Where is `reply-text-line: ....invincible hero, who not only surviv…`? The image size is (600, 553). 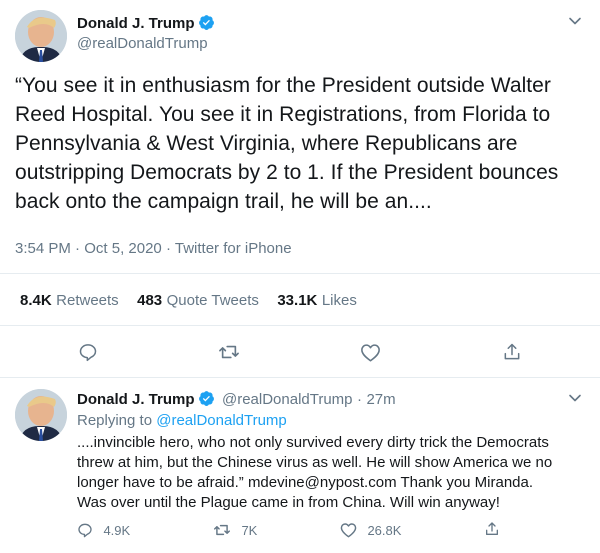 reply-text-line: ....invincible hero, who not only surviv… is located at coordinates (313, 442).